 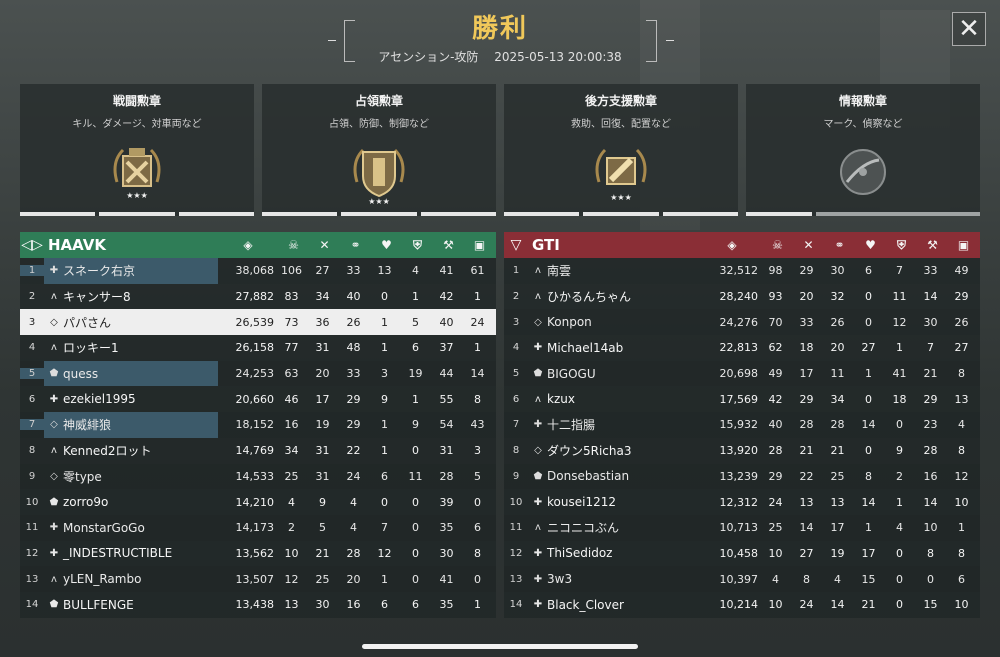 What do you see at coordinates (775, 399) in the screenshot?
I see `stat-kills: 42` at bounding box center [775, 399].